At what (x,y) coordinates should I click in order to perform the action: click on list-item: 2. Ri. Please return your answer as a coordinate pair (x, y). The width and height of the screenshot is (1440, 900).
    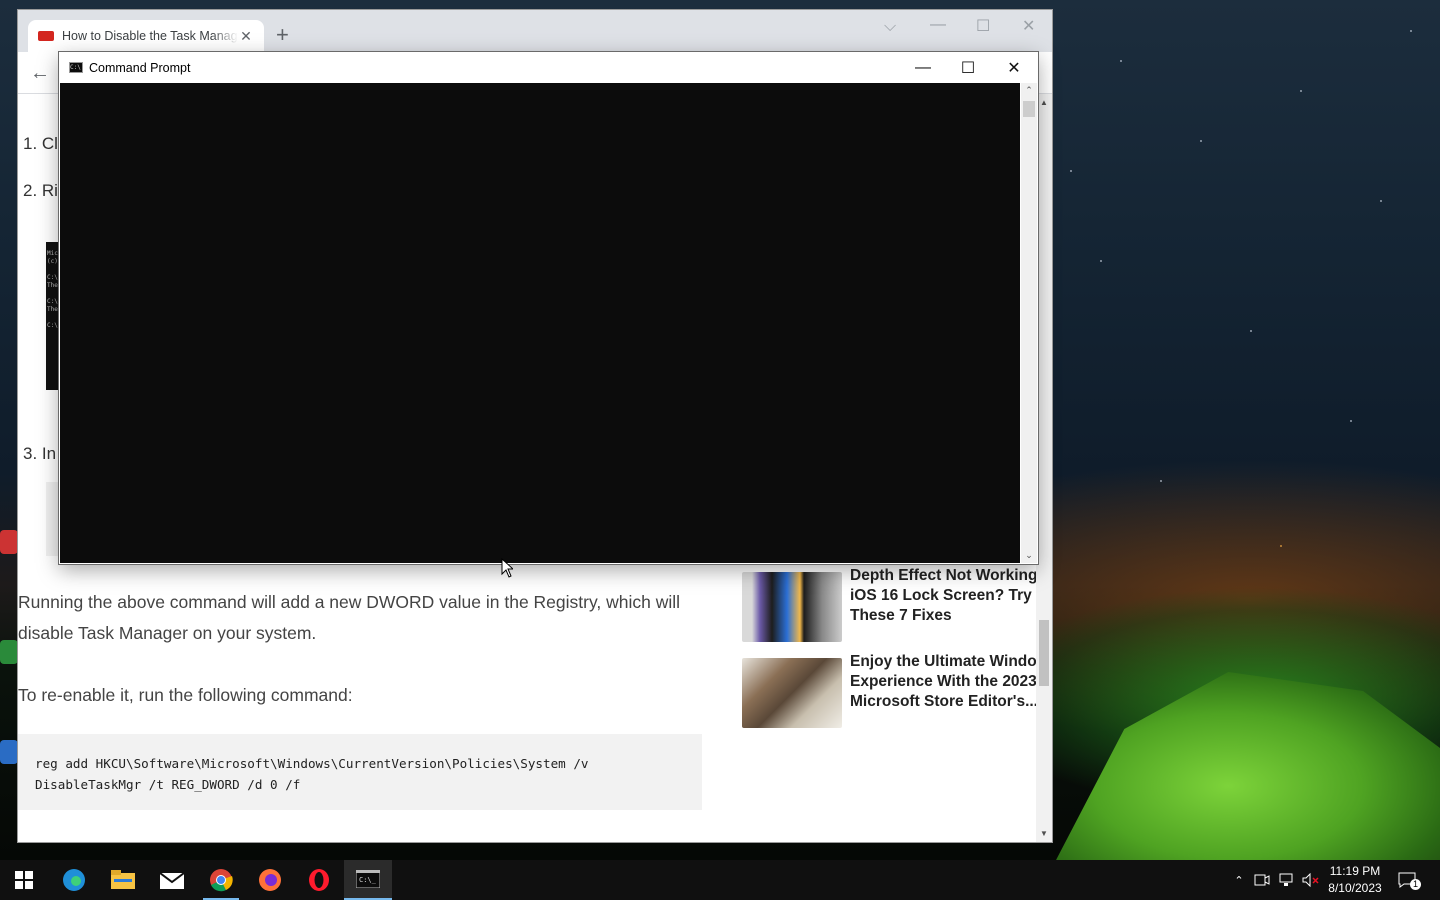
    Looking at the image, I should click on (40, 190).